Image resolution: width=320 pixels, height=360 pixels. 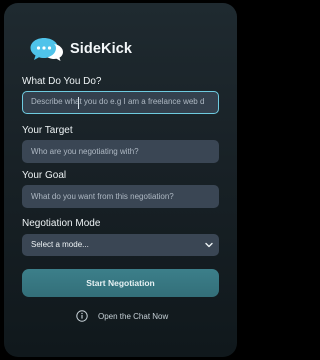 I want to click on mode-label: Negotiation Mode, so click(x=61, y=223).